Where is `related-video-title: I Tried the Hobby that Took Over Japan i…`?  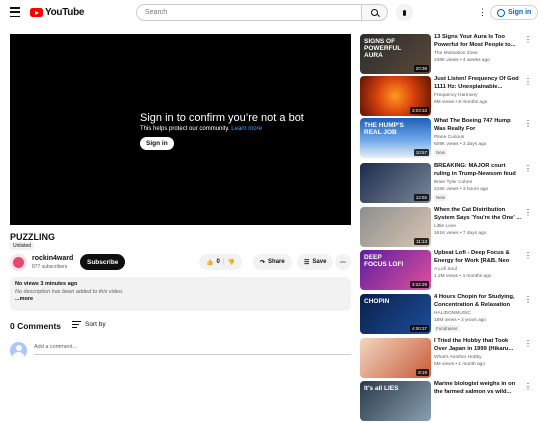
related-video-title: I Tried the Hobby that Took Over Japan i… is located at coordinates (478, 345).